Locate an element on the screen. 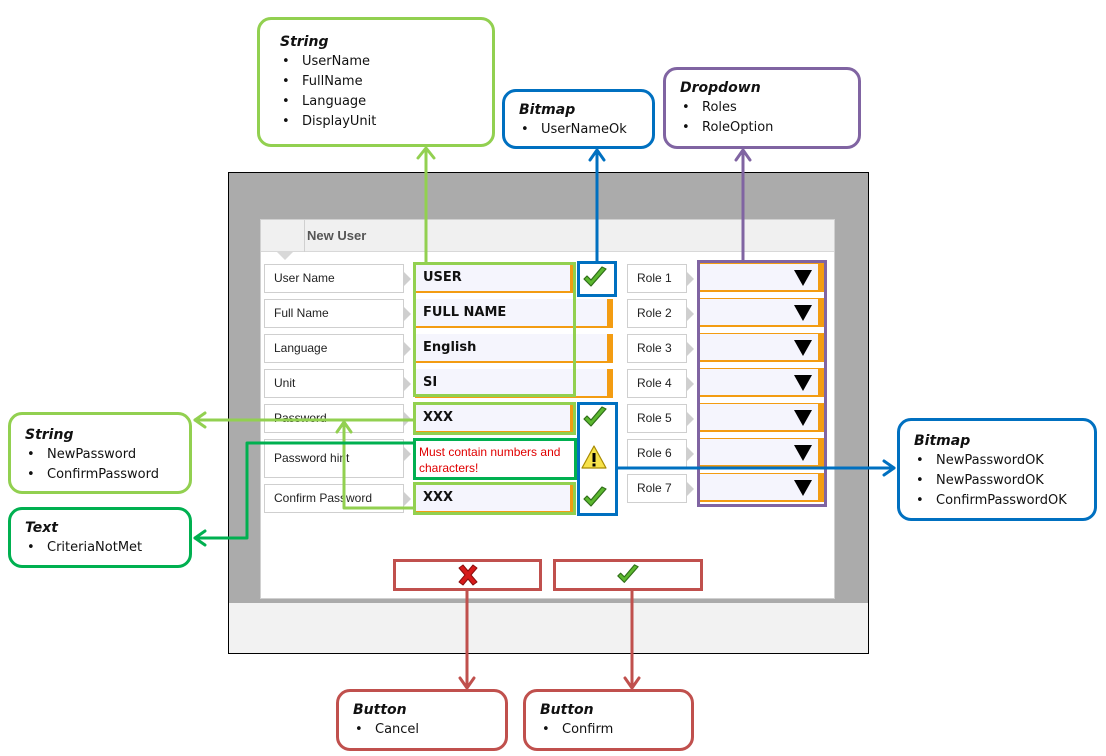 Image resolution: width=1106 pixels, height=756 pixels. callout-item: UserNameOk is located at coordinates (578, 130).